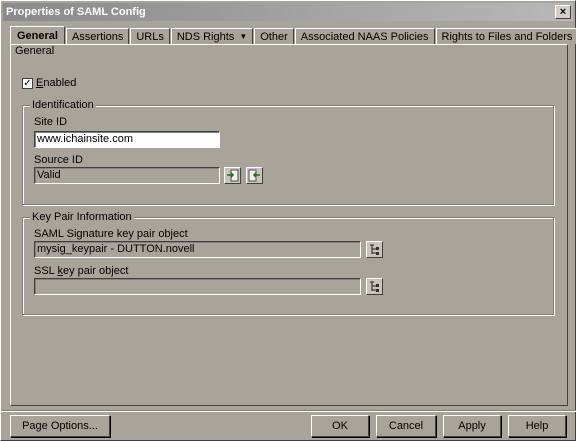  Describe the element at coordinates (63, 105) in the screenshot. I see `identification-title: Identification` at that location.